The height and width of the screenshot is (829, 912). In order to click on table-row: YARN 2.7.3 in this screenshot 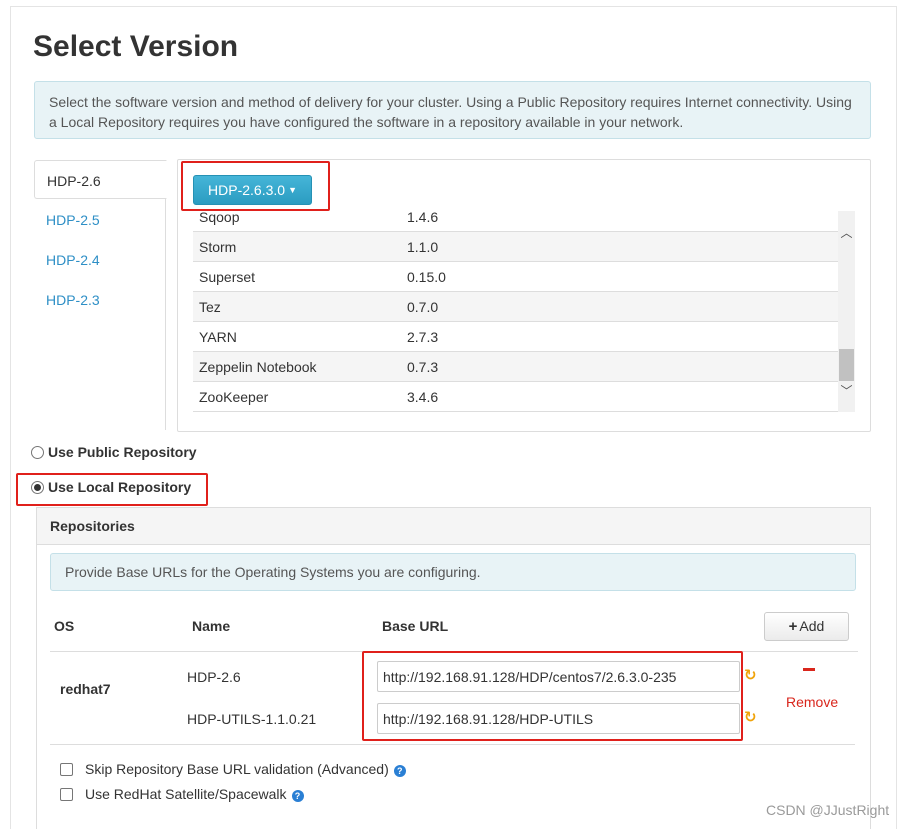, I will do `click(515, 337)`.